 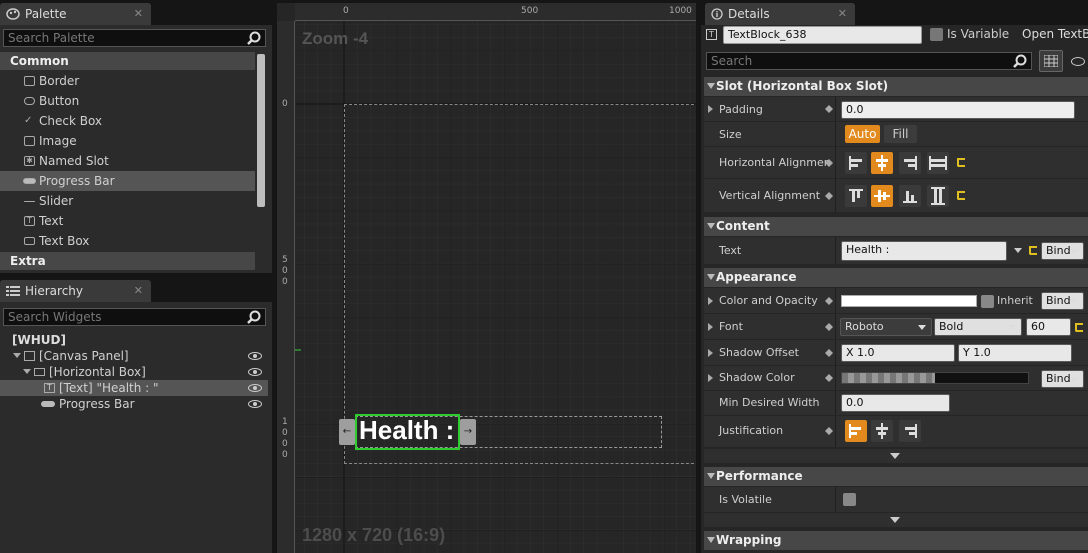 What do you see at coordinates (1015, 353) in the screenshot?
I see `shadow-offset-y-input: Y 1.0` at bounding box center [1015, 353].